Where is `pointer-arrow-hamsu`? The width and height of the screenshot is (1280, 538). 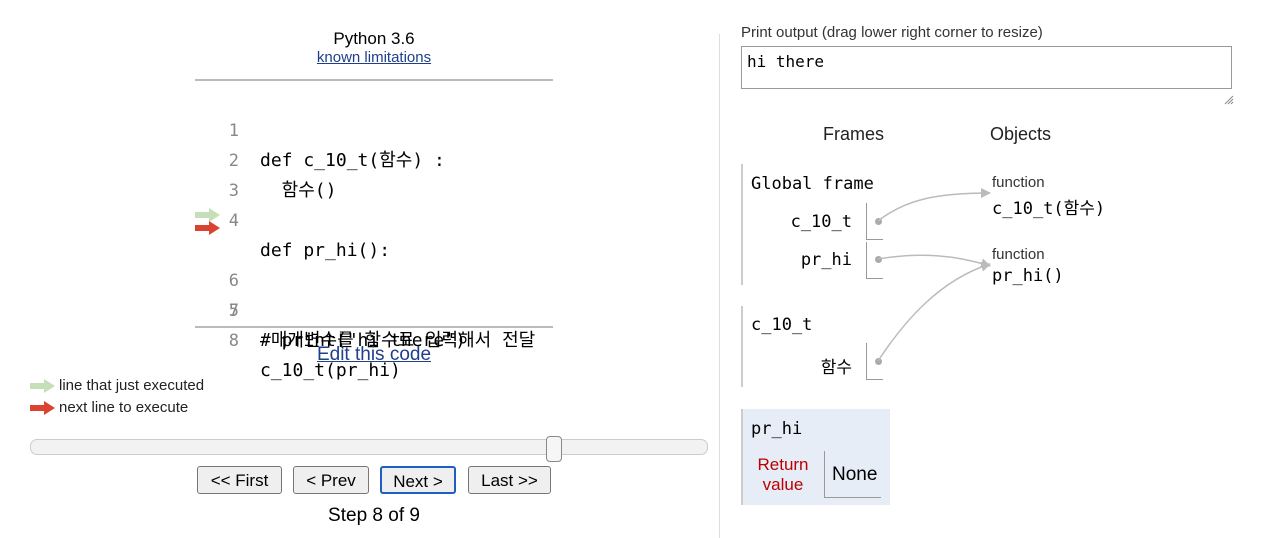 pointer-arrow-hamsu is located at coordinates (934, 311).